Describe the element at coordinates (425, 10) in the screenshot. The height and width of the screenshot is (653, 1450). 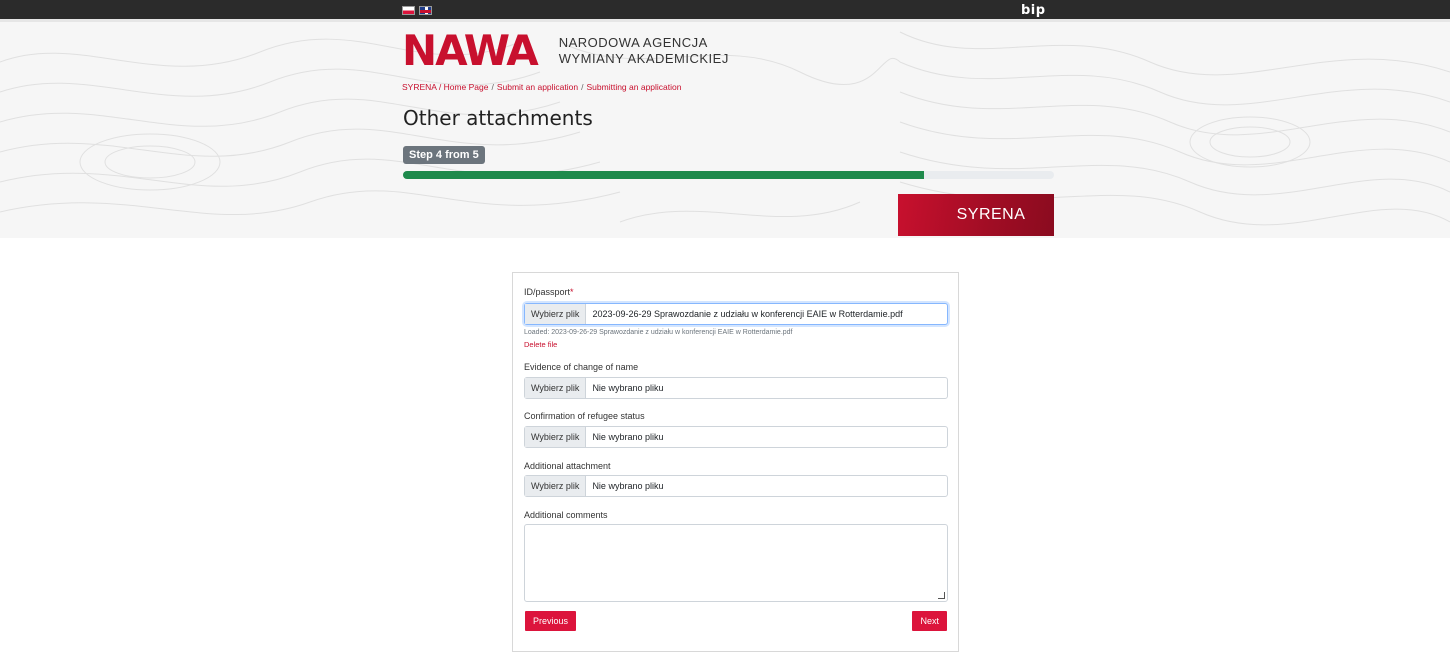
I see `uk-flag-icon` at that location.